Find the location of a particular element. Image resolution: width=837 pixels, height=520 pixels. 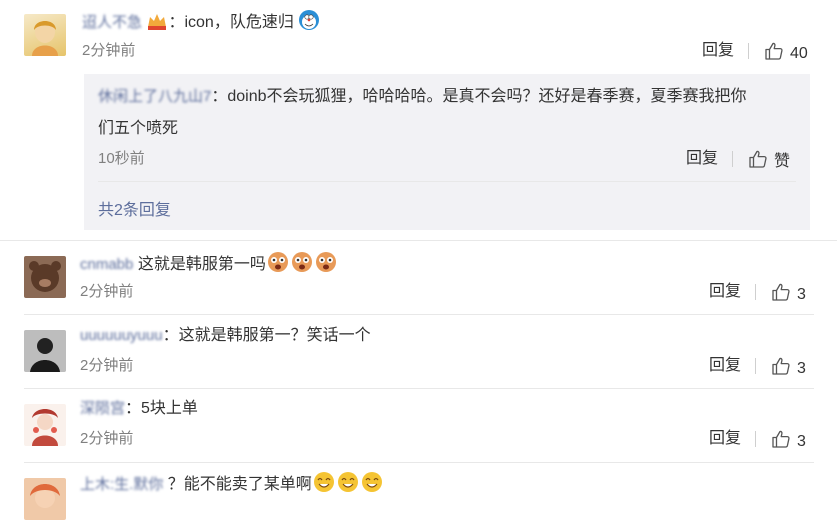

like-button: 赞 is located at coordinates (769, 160).